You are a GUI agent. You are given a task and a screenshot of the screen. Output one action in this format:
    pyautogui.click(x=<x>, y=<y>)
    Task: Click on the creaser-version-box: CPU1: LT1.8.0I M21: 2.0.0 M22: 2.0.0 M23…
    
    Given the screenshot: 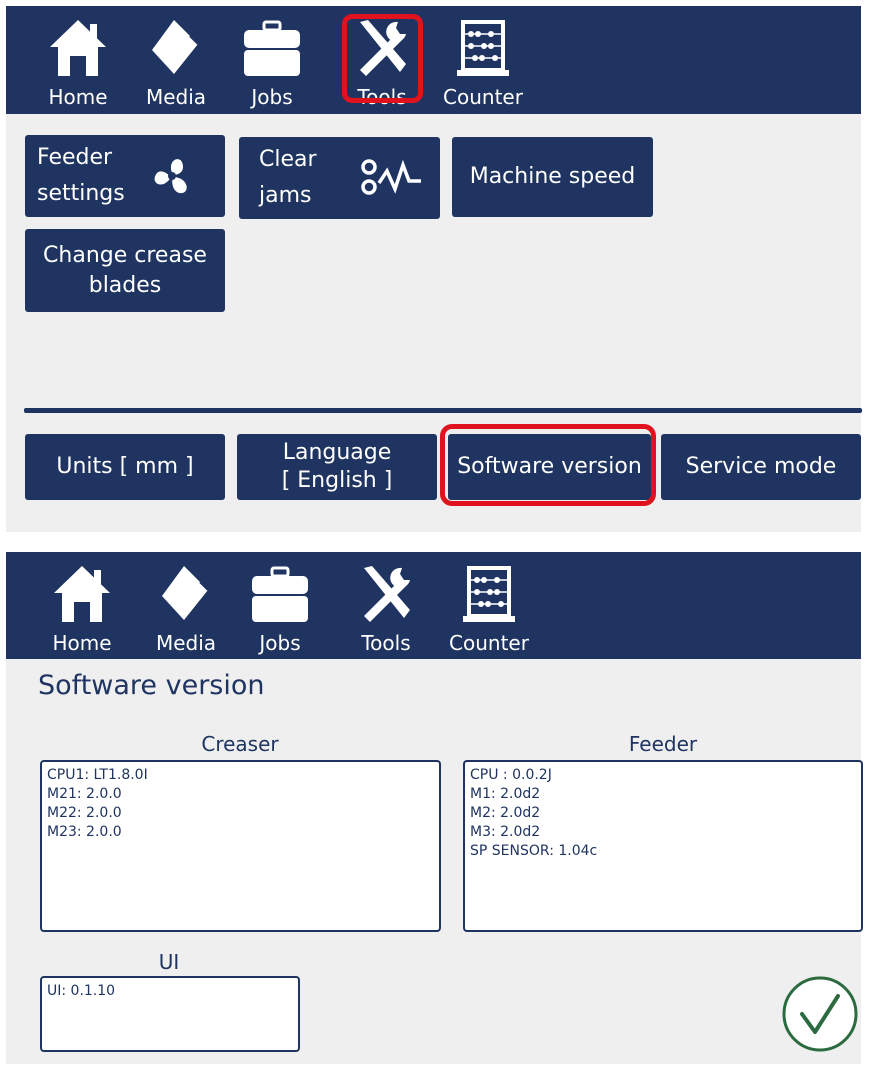 What is the action you would take?
    pyautogui.click(x=240, y=846)
    